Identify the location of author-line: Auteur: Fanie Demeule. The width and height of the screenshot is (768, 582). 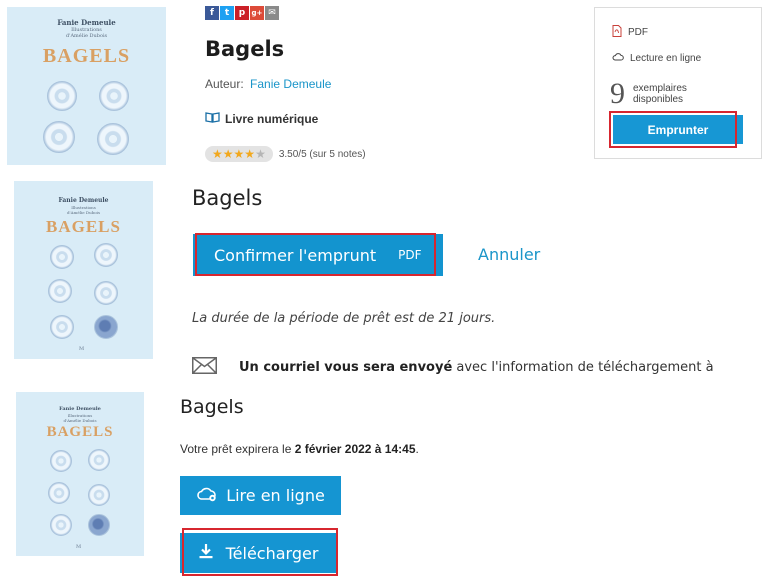
(268, 84).